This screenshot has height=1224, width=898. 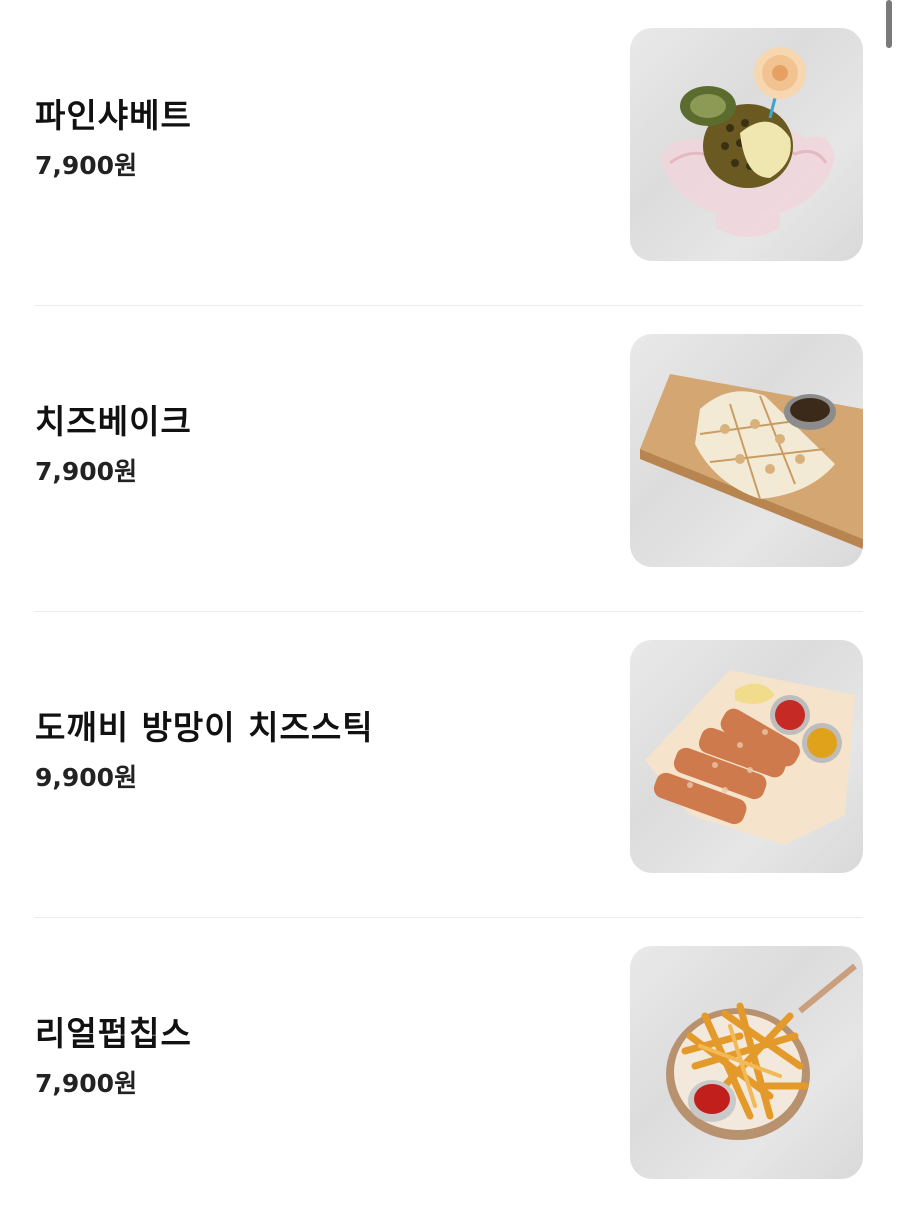 What do you see at coordinates (204, 727) in the screenshot?
I see `menu-item-name: 도깨비 방망이 치즈스틱` at bounding box center [204, 727].